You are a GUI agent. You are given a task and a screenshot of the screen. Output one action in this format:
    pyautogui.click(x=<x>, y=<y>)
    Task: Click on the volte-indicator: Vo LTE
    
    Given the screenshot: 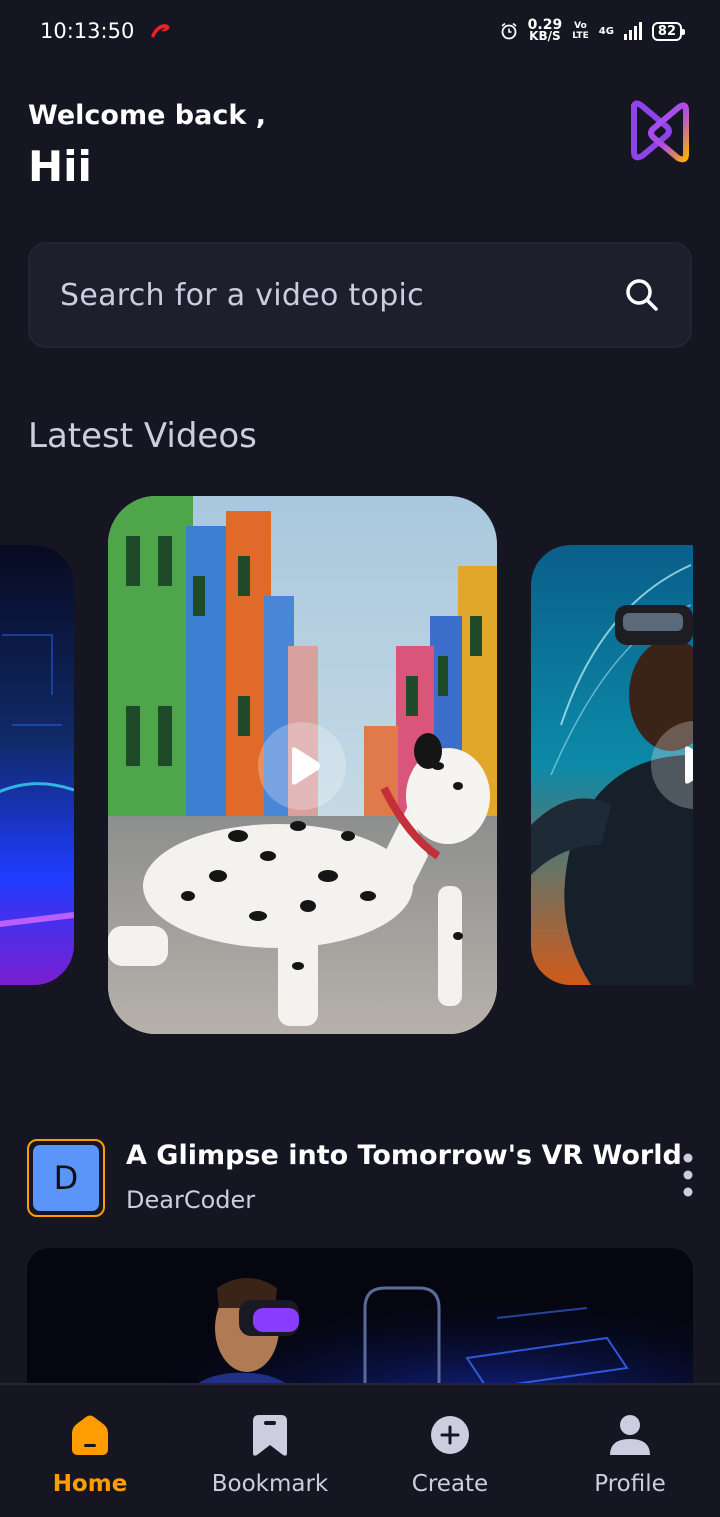 What is the action you would take?
    pyautogui.click(x=580, y=31)
    